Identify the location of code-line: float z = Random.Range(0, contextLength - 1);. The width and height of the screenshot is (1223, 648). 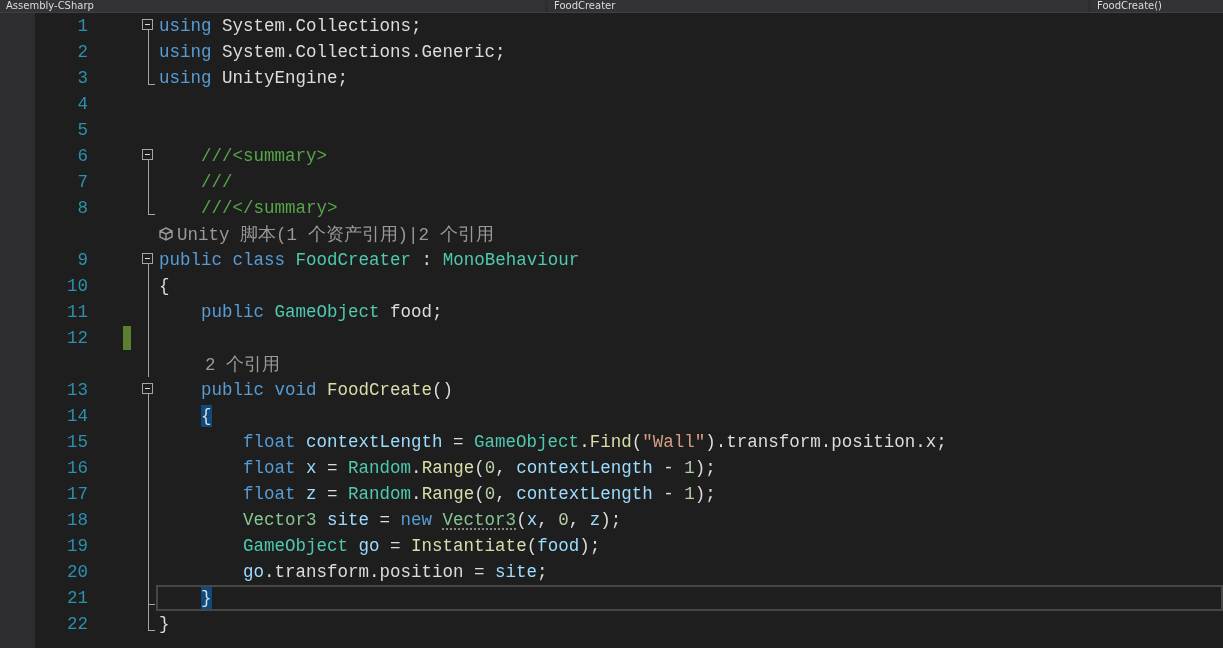
(479, 494).